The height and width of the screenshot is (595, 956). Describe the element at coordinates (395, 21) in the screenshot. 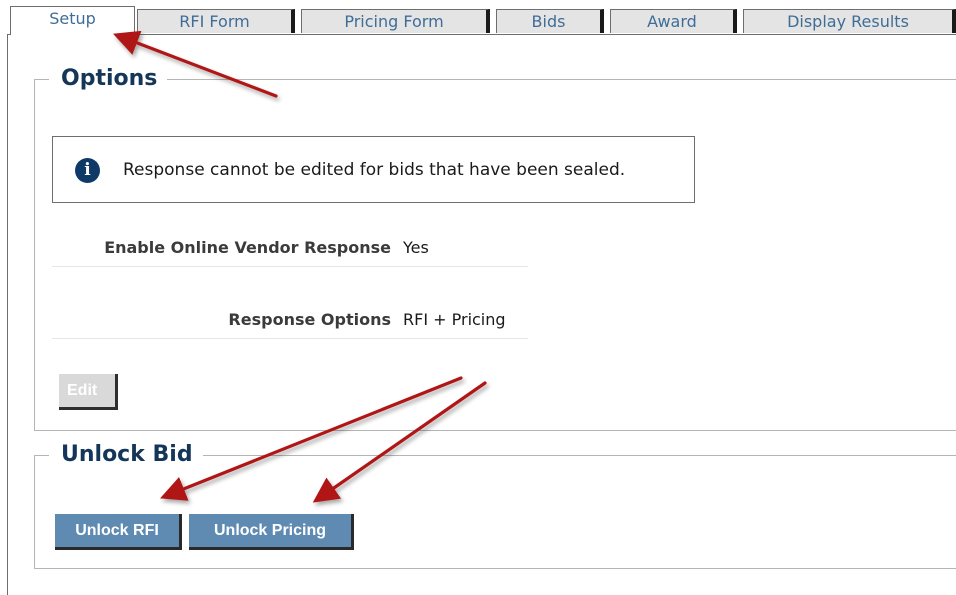

I see `tab-pricing-form: Pricing Form` at that location.